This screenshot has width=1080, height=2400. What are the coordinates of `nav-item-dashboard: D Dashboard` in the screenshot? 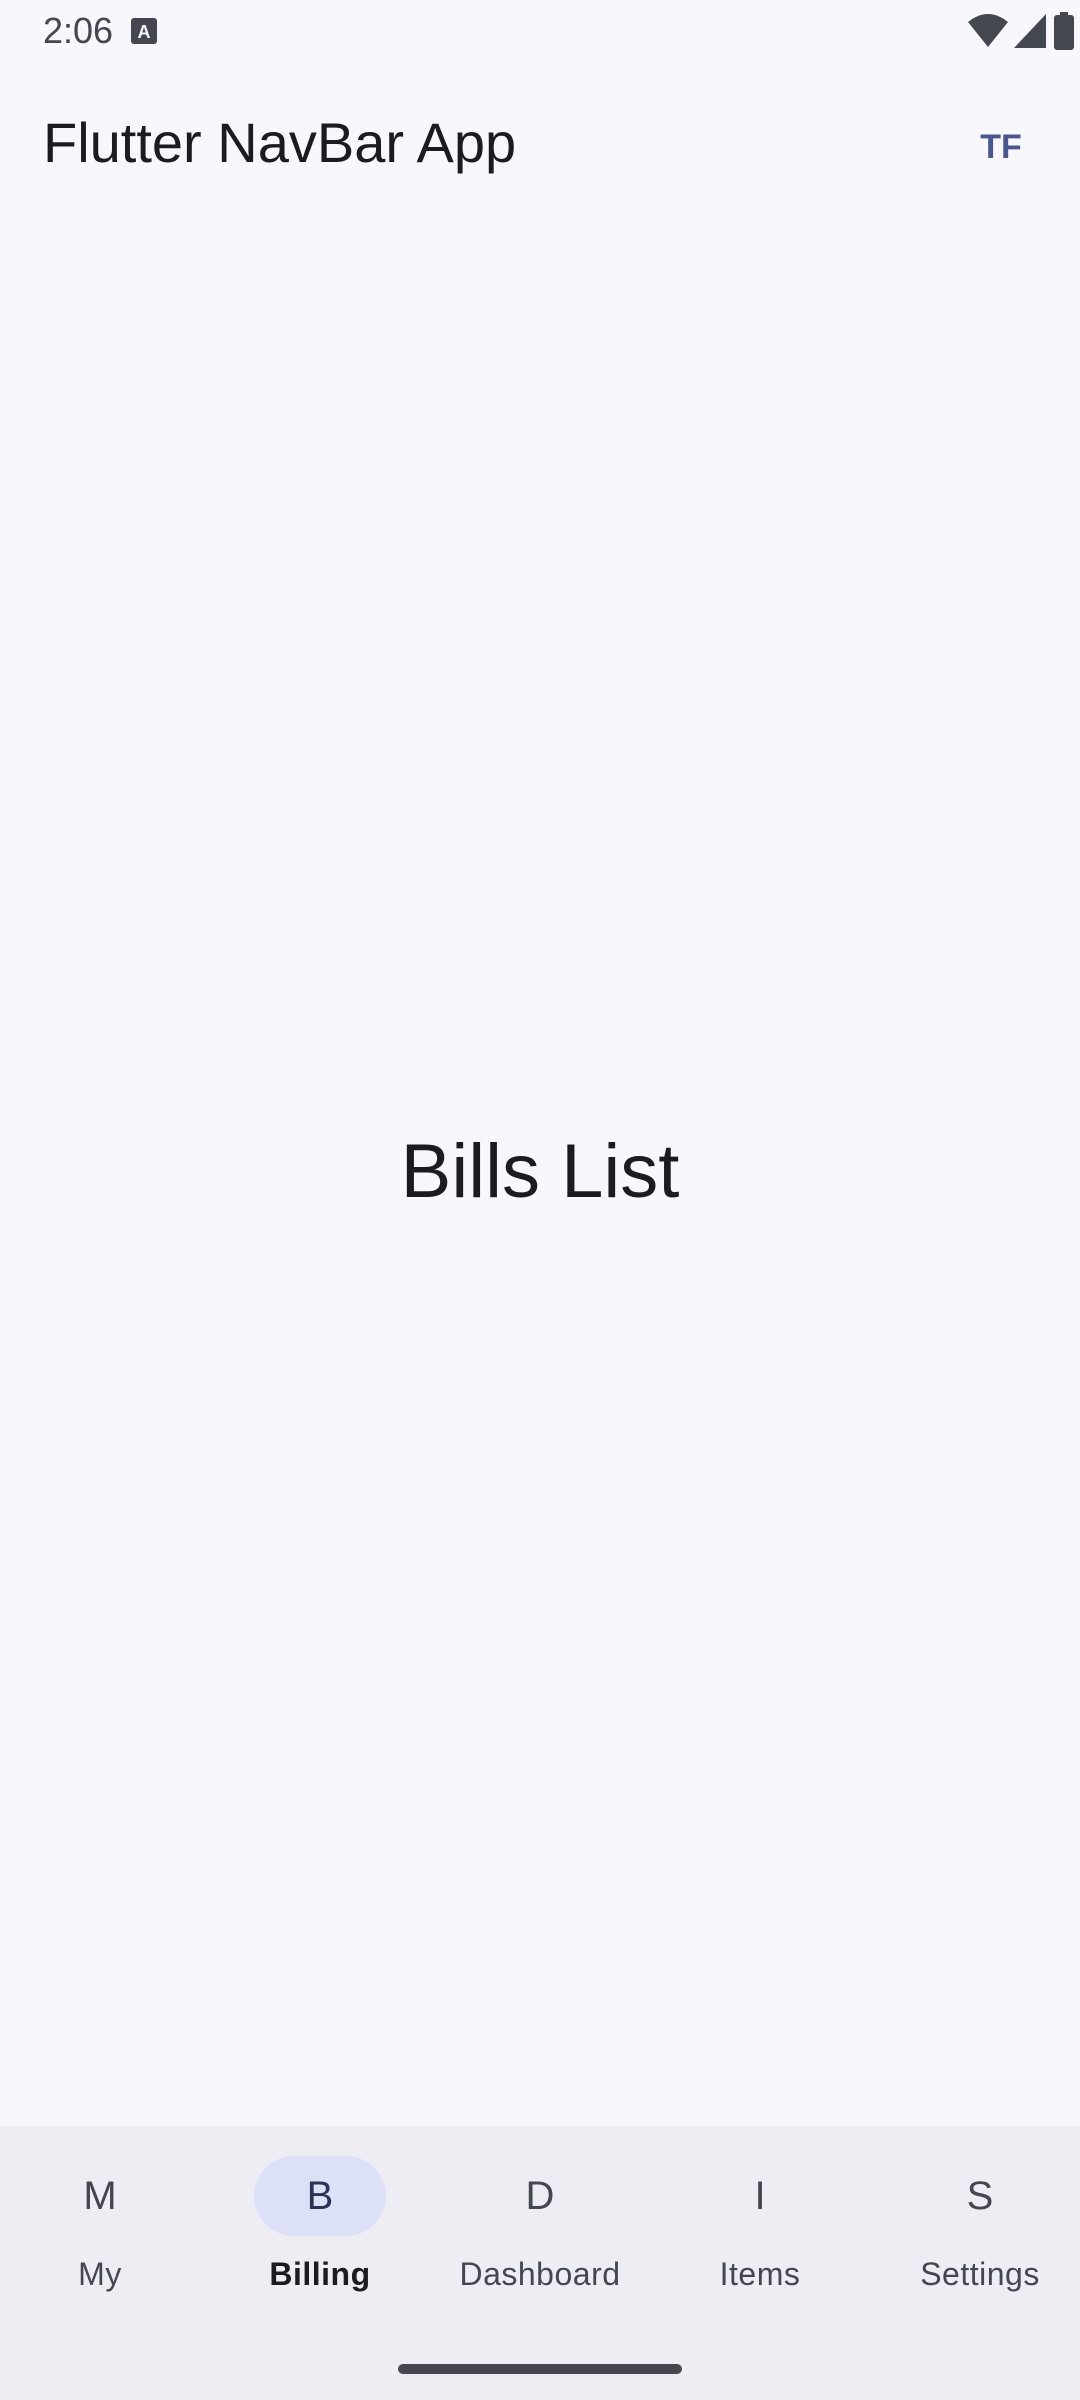 It's located at (540, 2241).